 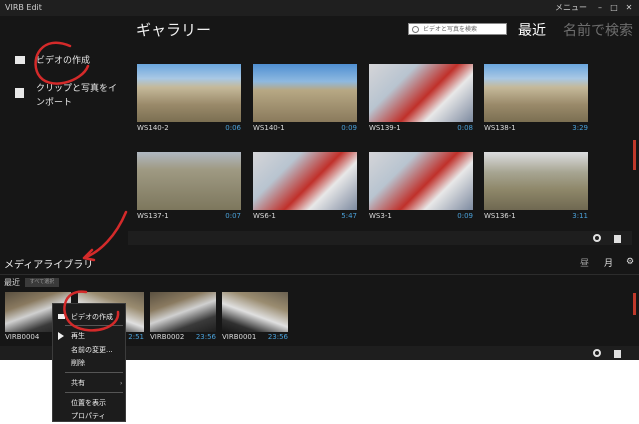 What do you see at coordinates (380, 216) in the screenshot?
I see `clip-name: WS3-1` at bounding box center [380, 216].